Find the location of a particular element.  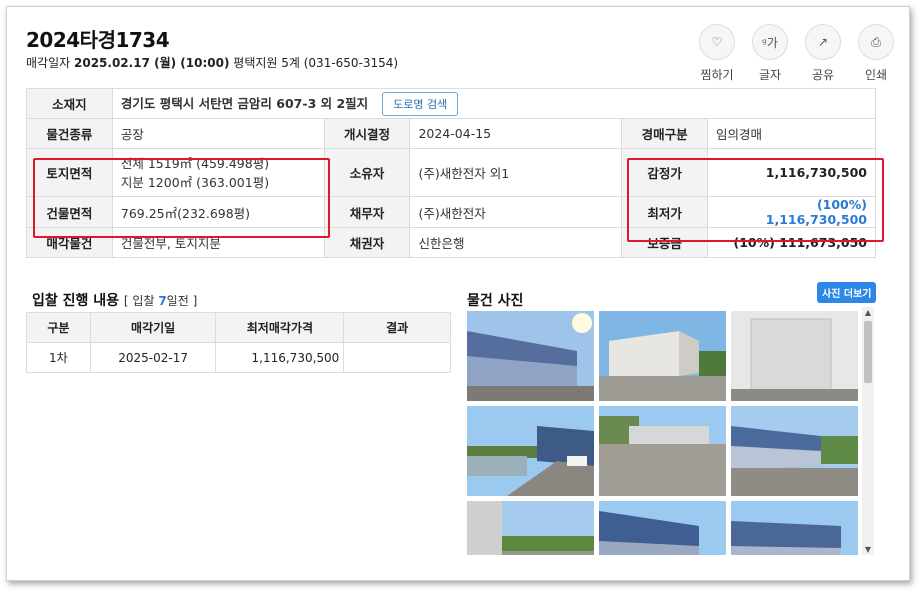

scroll-up-icon: ▲ is located at coordinates (868, 312).